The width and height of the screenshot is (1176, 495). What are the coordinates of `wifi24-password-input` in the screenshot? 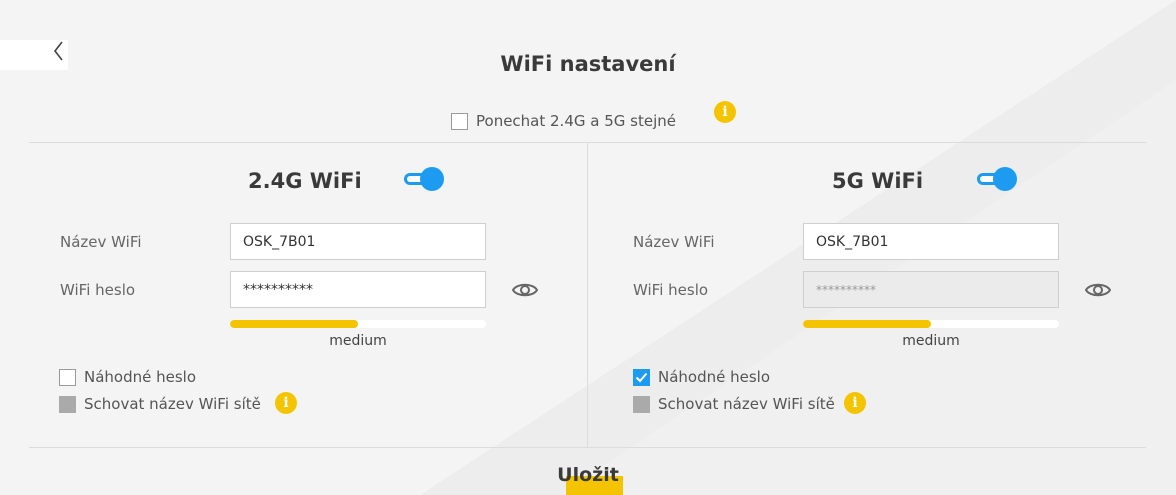 It's located at (358, 289).